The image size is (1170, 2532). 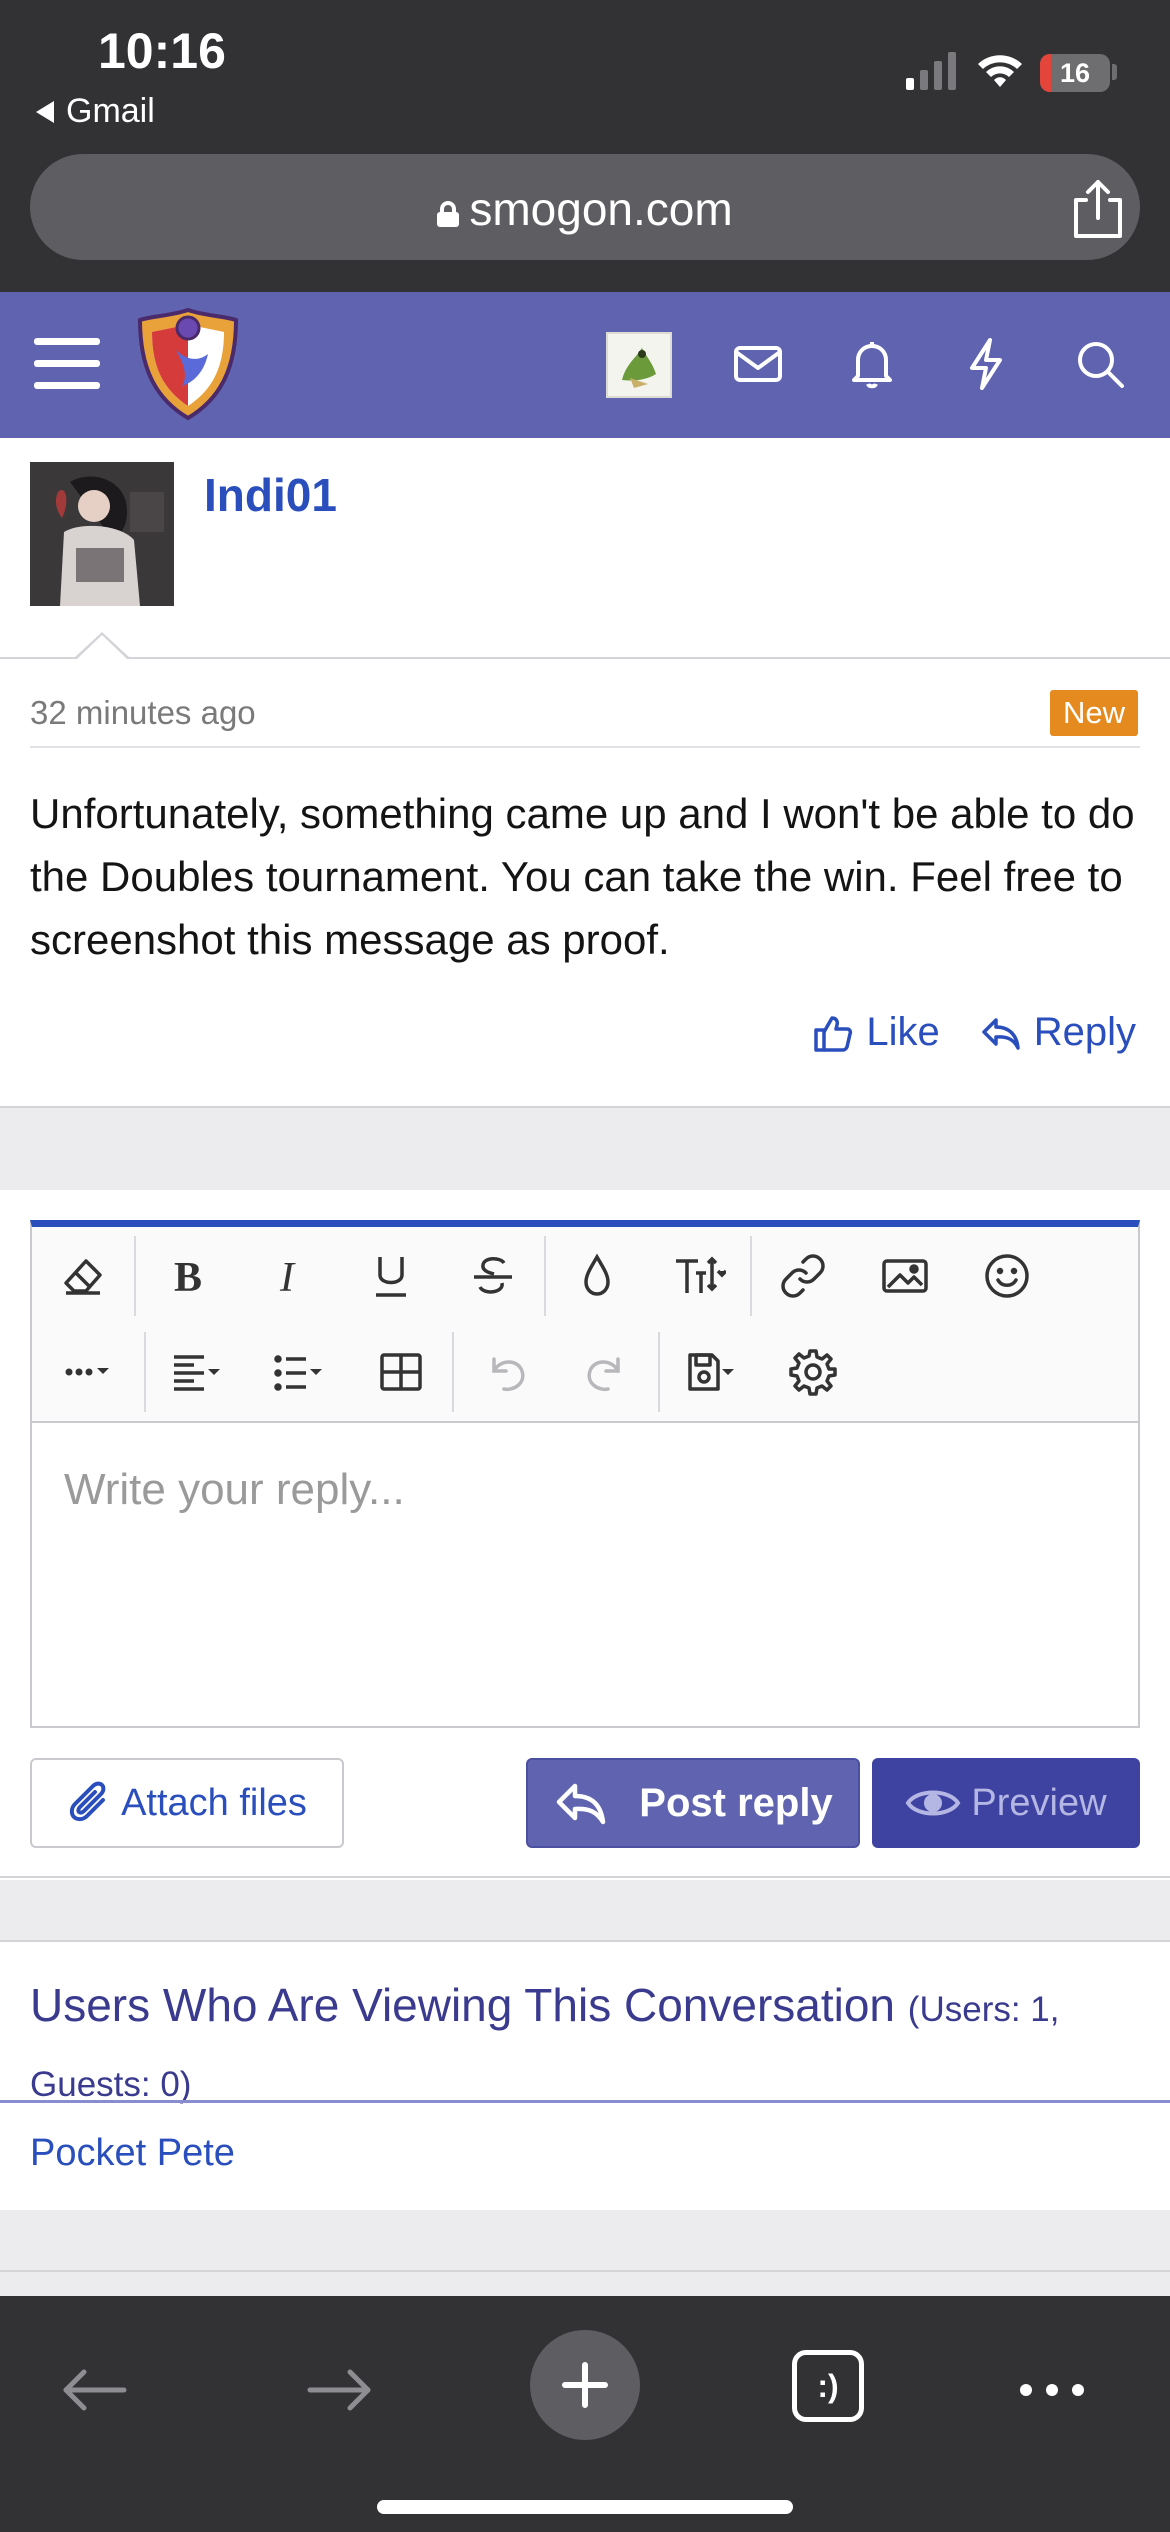 What do you see at coordinates (493, 1276) in the screenshot?
I see `strikethrough-icon` at bounding box center [493, 1276].